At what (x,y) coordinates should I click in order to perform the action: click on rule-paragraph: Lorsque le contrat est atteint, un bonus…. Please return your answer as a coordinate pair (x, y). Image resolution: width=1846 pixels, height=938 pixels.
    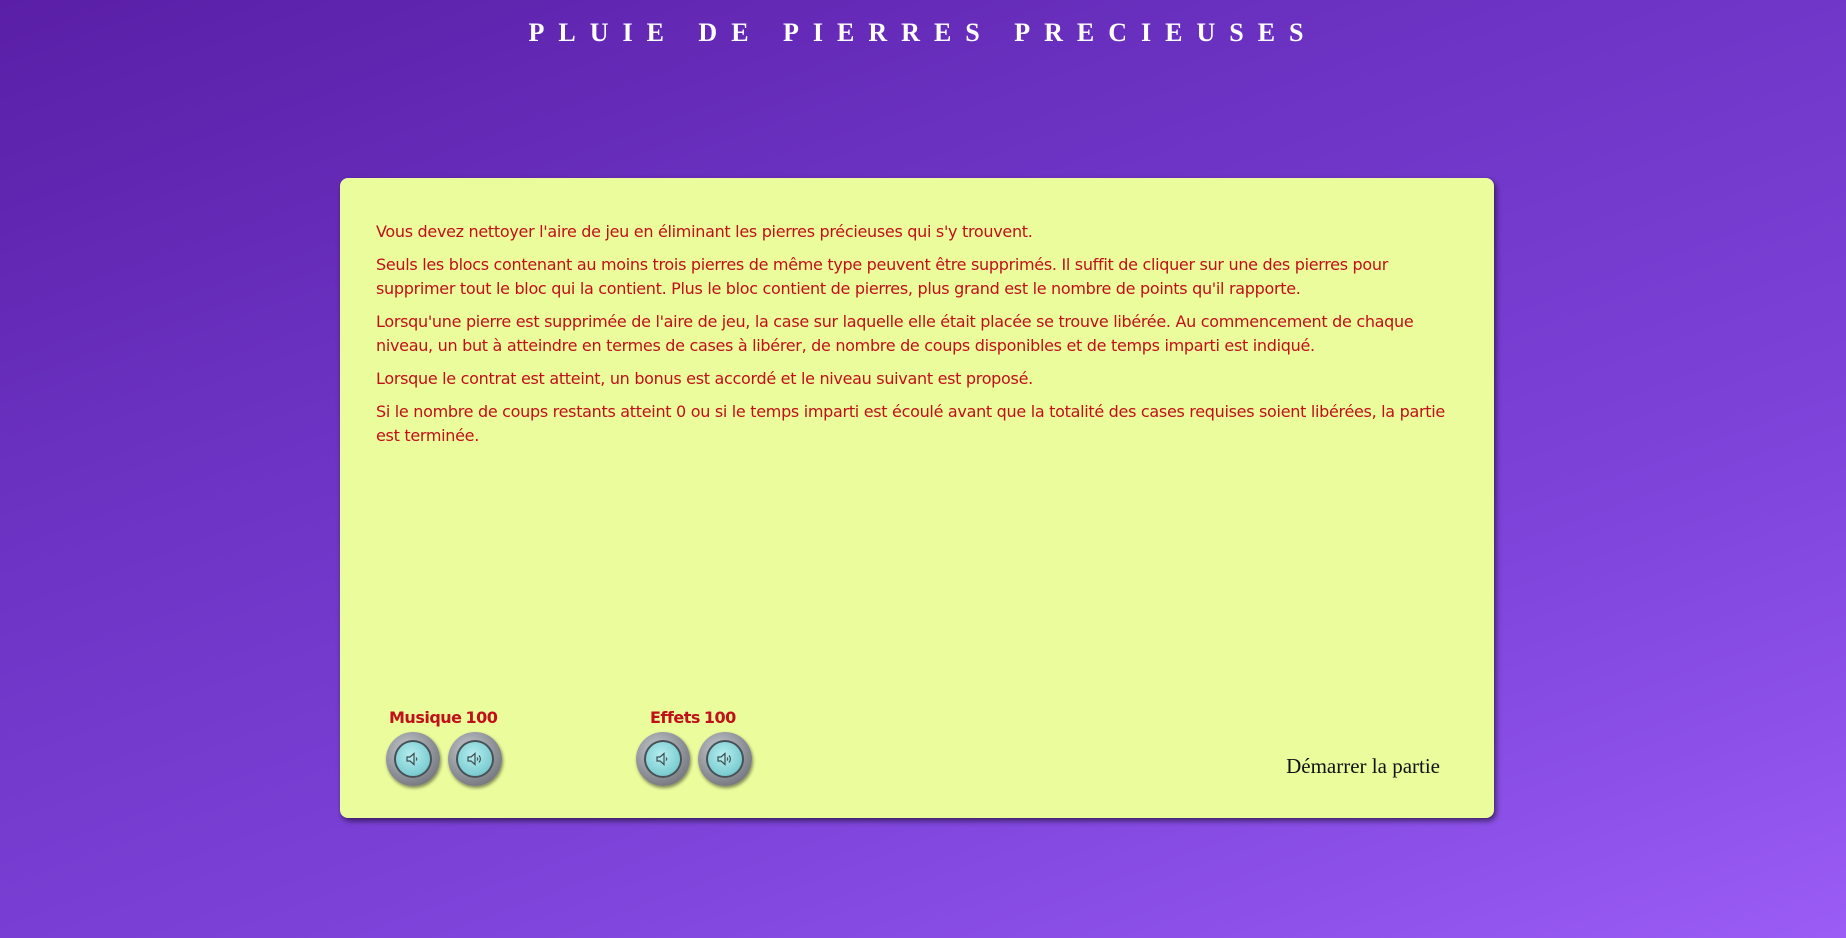
    Looking at the image, I should click on (704, 378).